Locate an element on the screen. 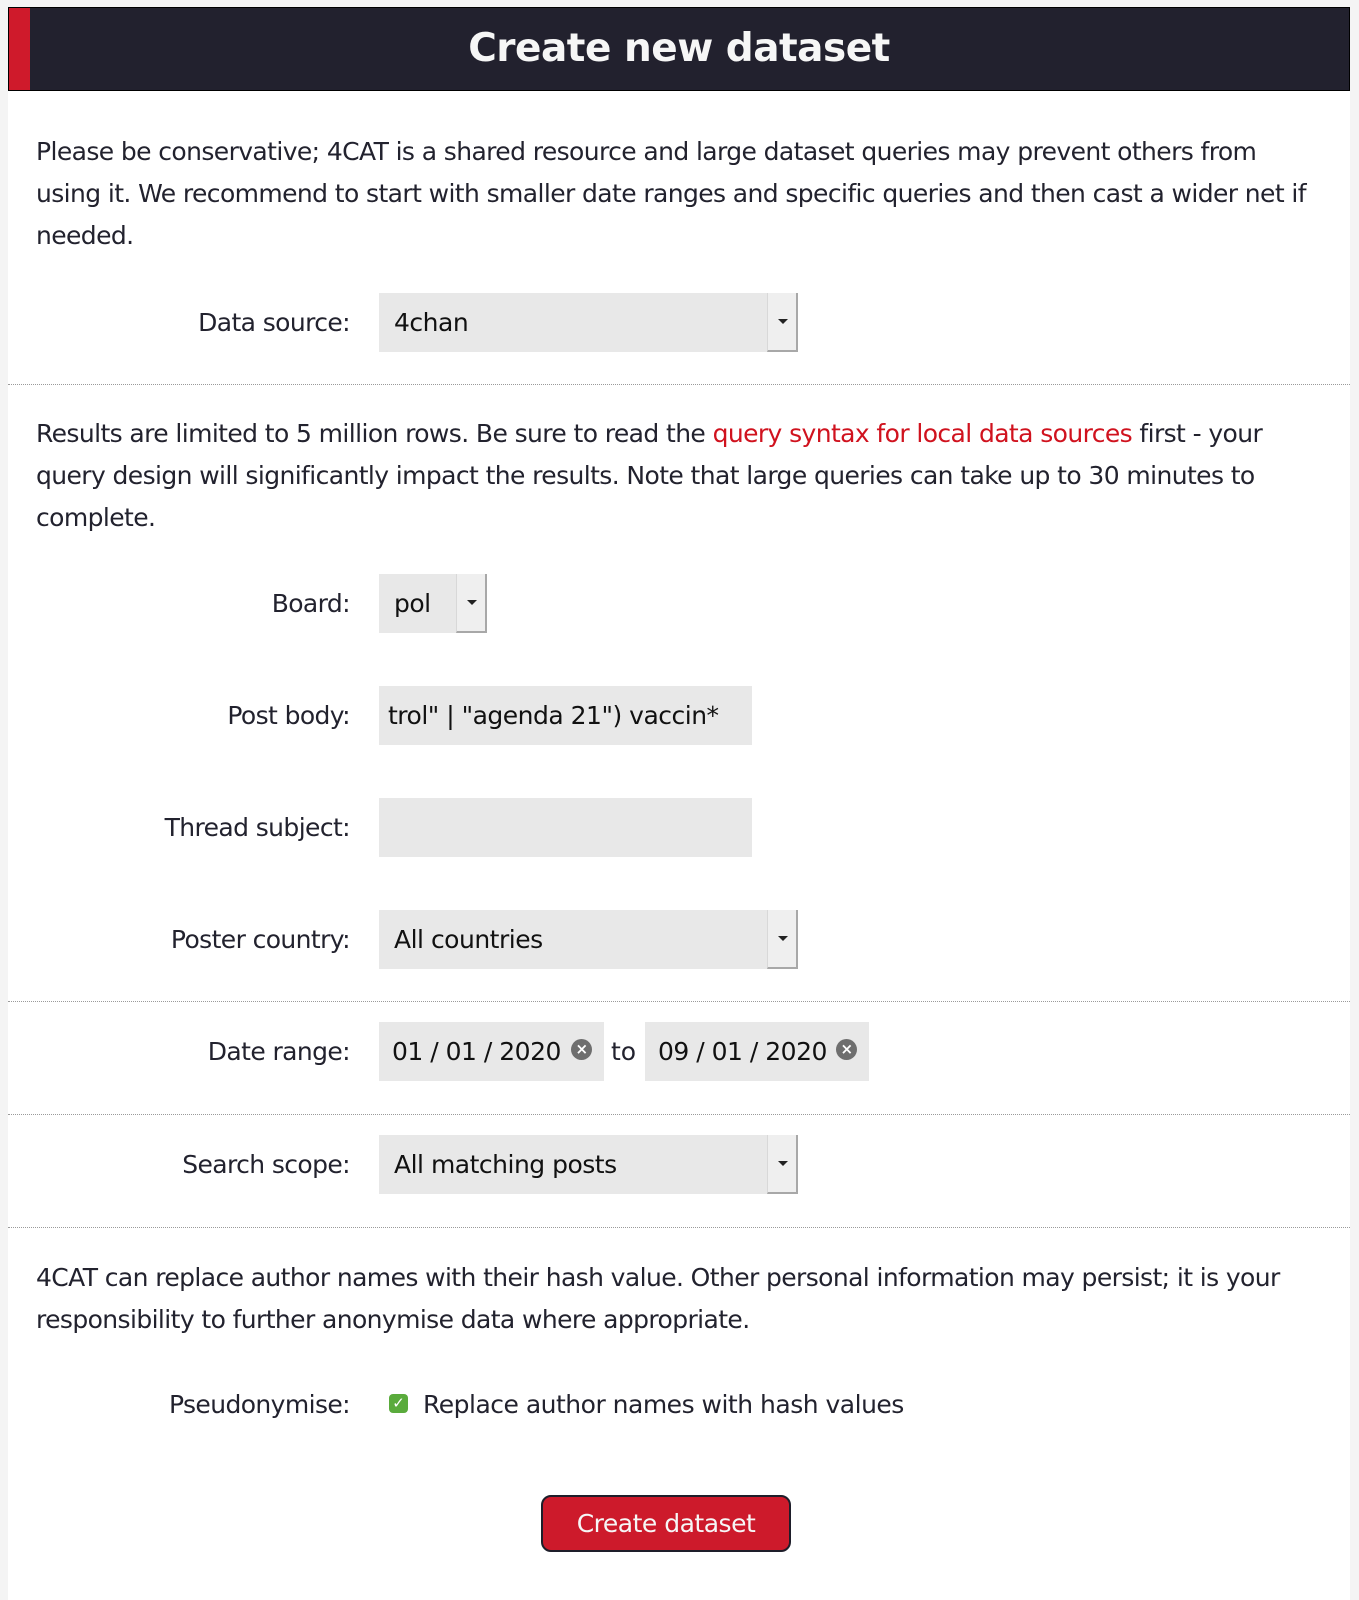  poster-country-row: Poster country: All countries is located at coordinates (679, 940).